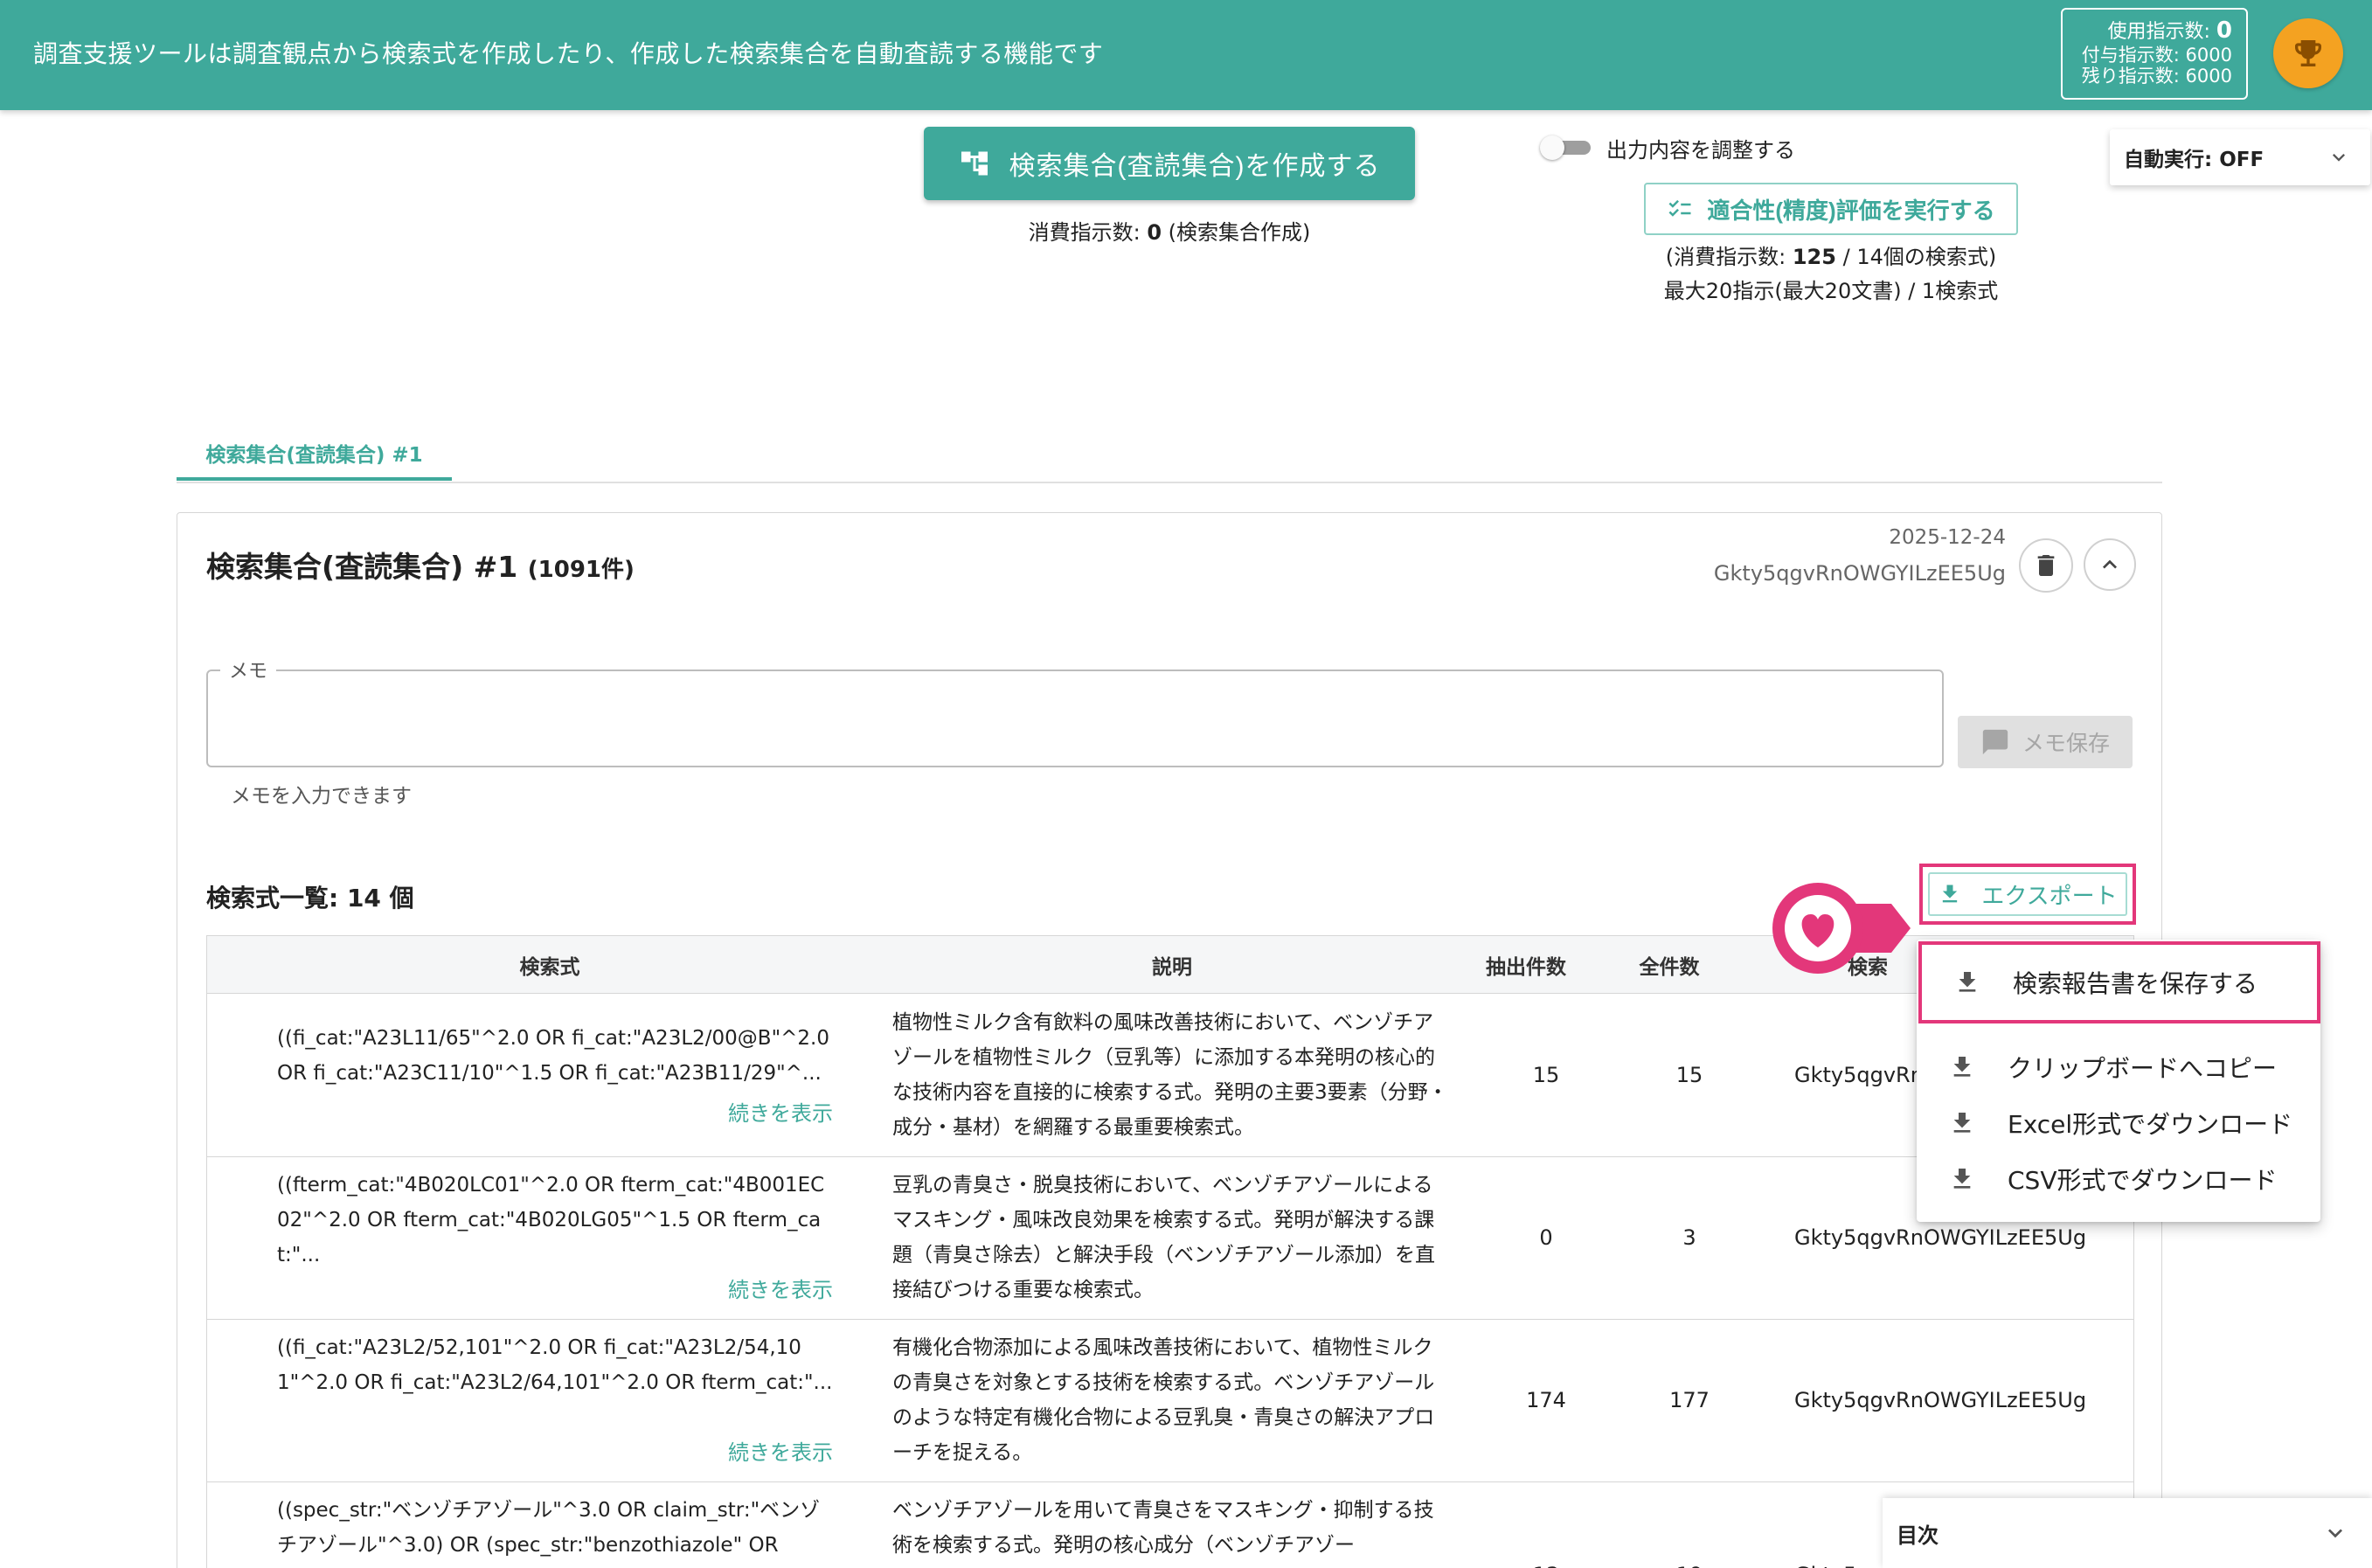 The width and height of the screenshot is (2372, 1568). What do you see at coordinates (1568, 147) in the screenshot?
I see `adjust-output-toggle` at bounding box center [1568, 147].